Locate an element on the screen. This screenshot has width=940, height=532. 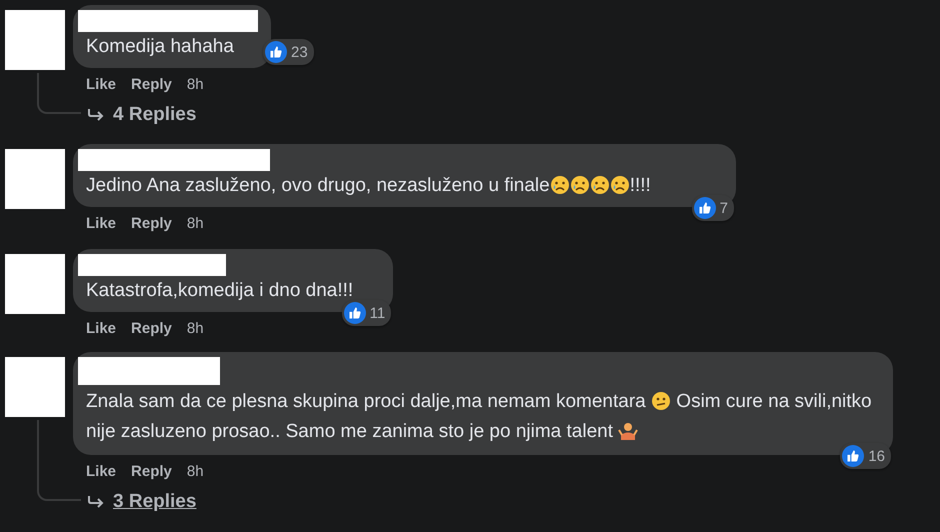
comment-text: Jedino Ana zasluženo, ovo drugo, nezasluženo u finale !!!! is located at coordinates (368, 186).